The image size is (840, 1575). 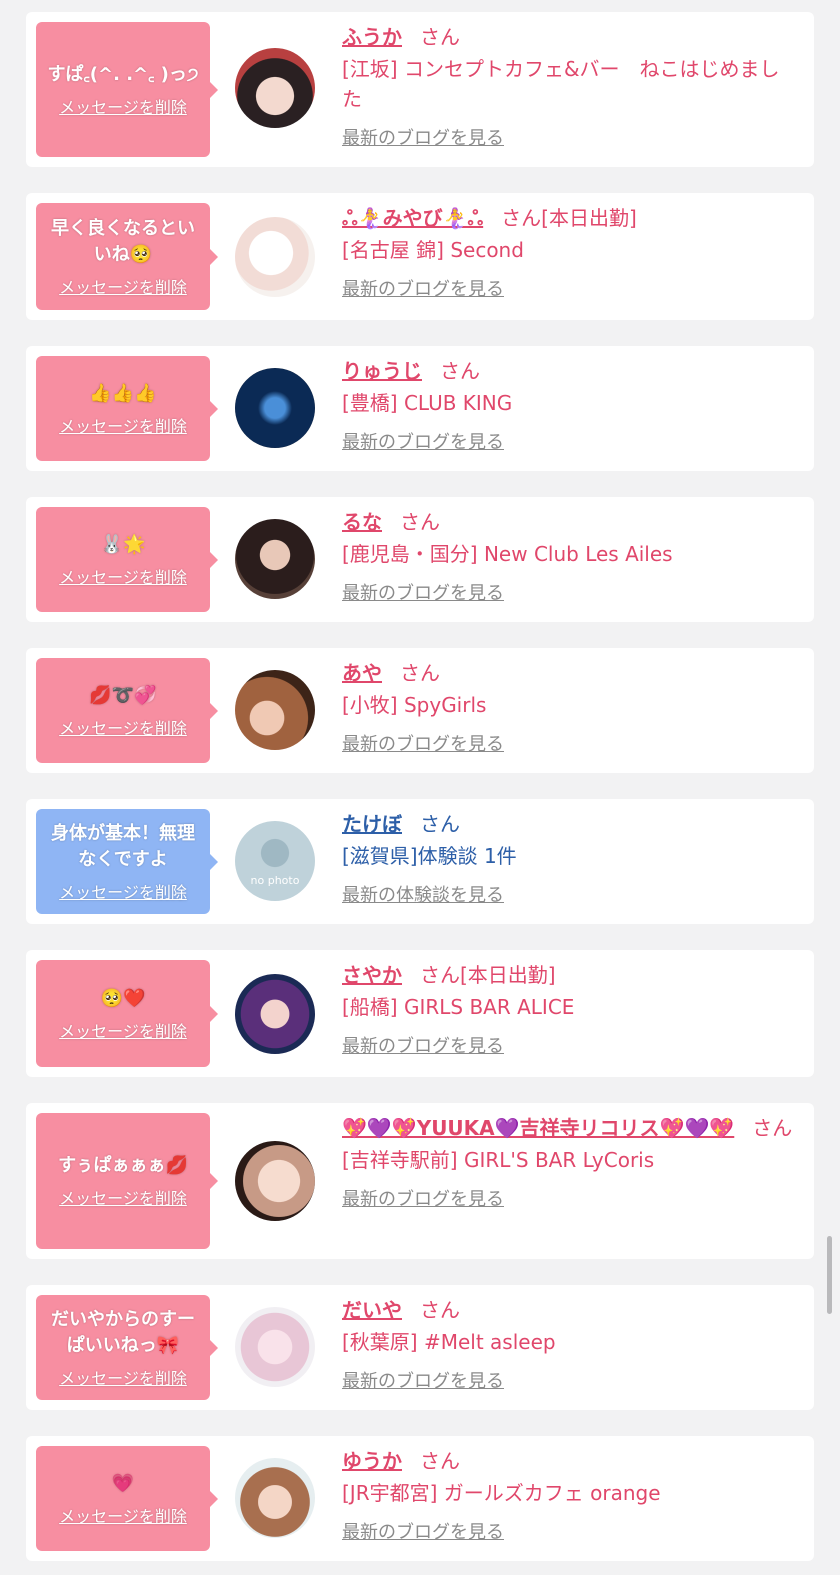 I want to click on message-bubble: 🐰🌟 メッセージを削除, so click(x=127, y=559).